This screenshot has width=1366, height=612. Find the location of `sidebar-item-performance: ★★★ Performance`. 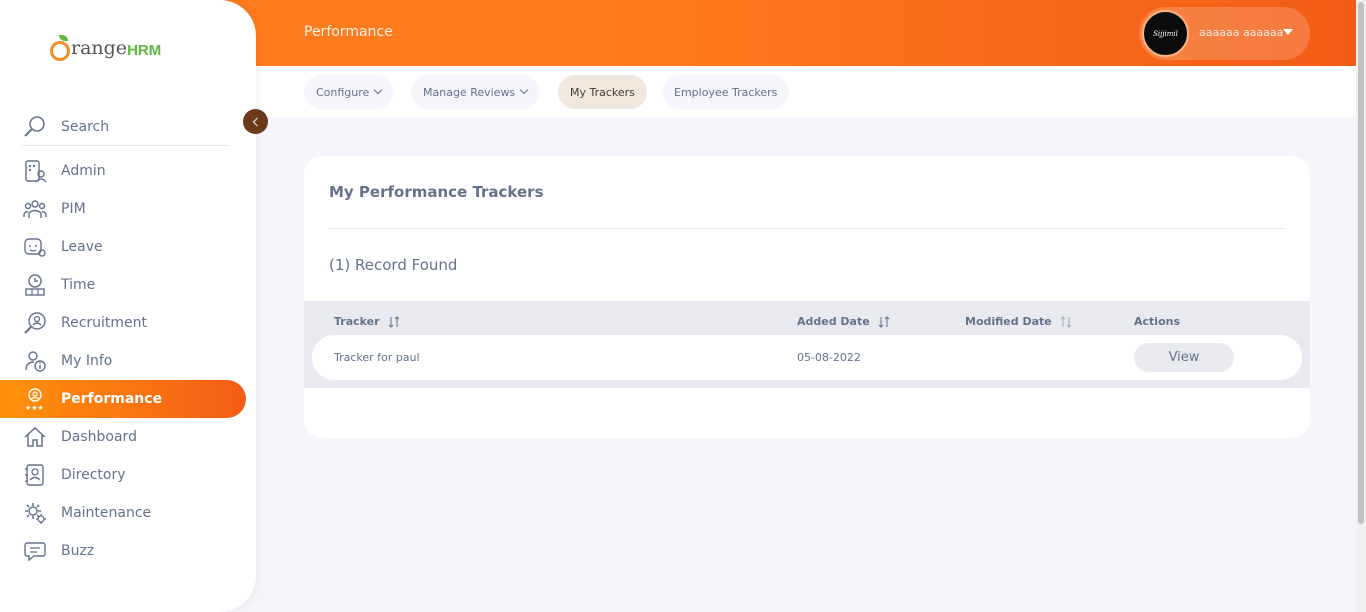

sidebar-item-performance: ★★★ Performance is located at coordinates (123, 399).